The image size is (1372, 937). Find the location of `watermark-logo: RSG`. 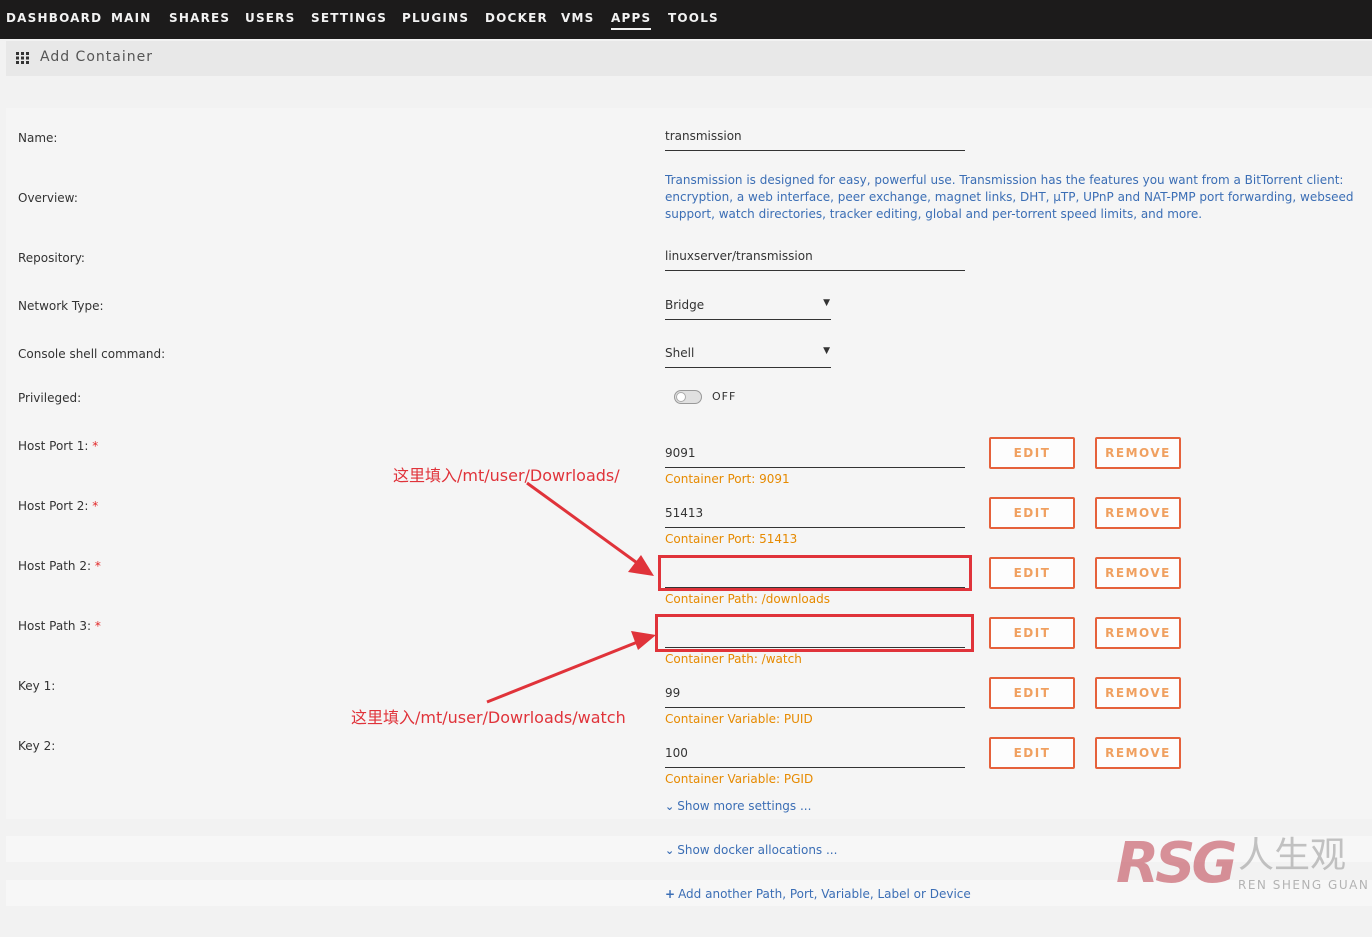

watermark-logo: RSG is located at coordinates (1176, 863).